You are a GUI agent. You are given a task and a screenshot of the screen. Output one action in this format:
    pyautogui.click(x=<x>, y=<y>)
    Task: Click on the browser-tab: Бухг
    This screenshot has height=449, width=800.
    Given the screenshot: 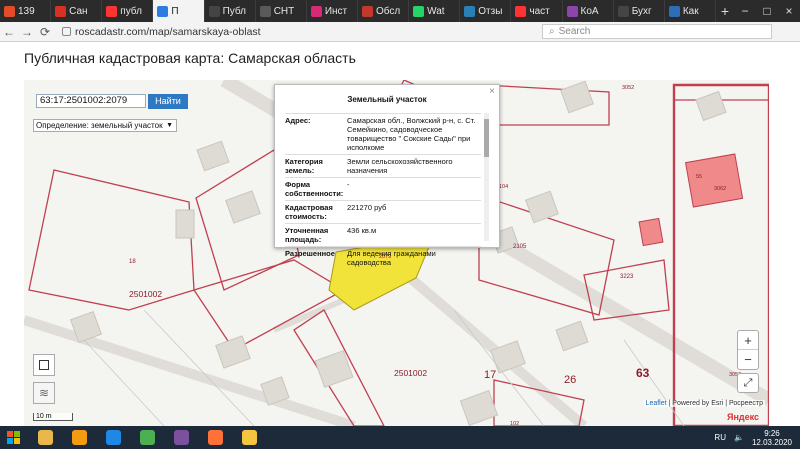 What is the action you would take?
    pyautogui.click(x=639, y=11)
    